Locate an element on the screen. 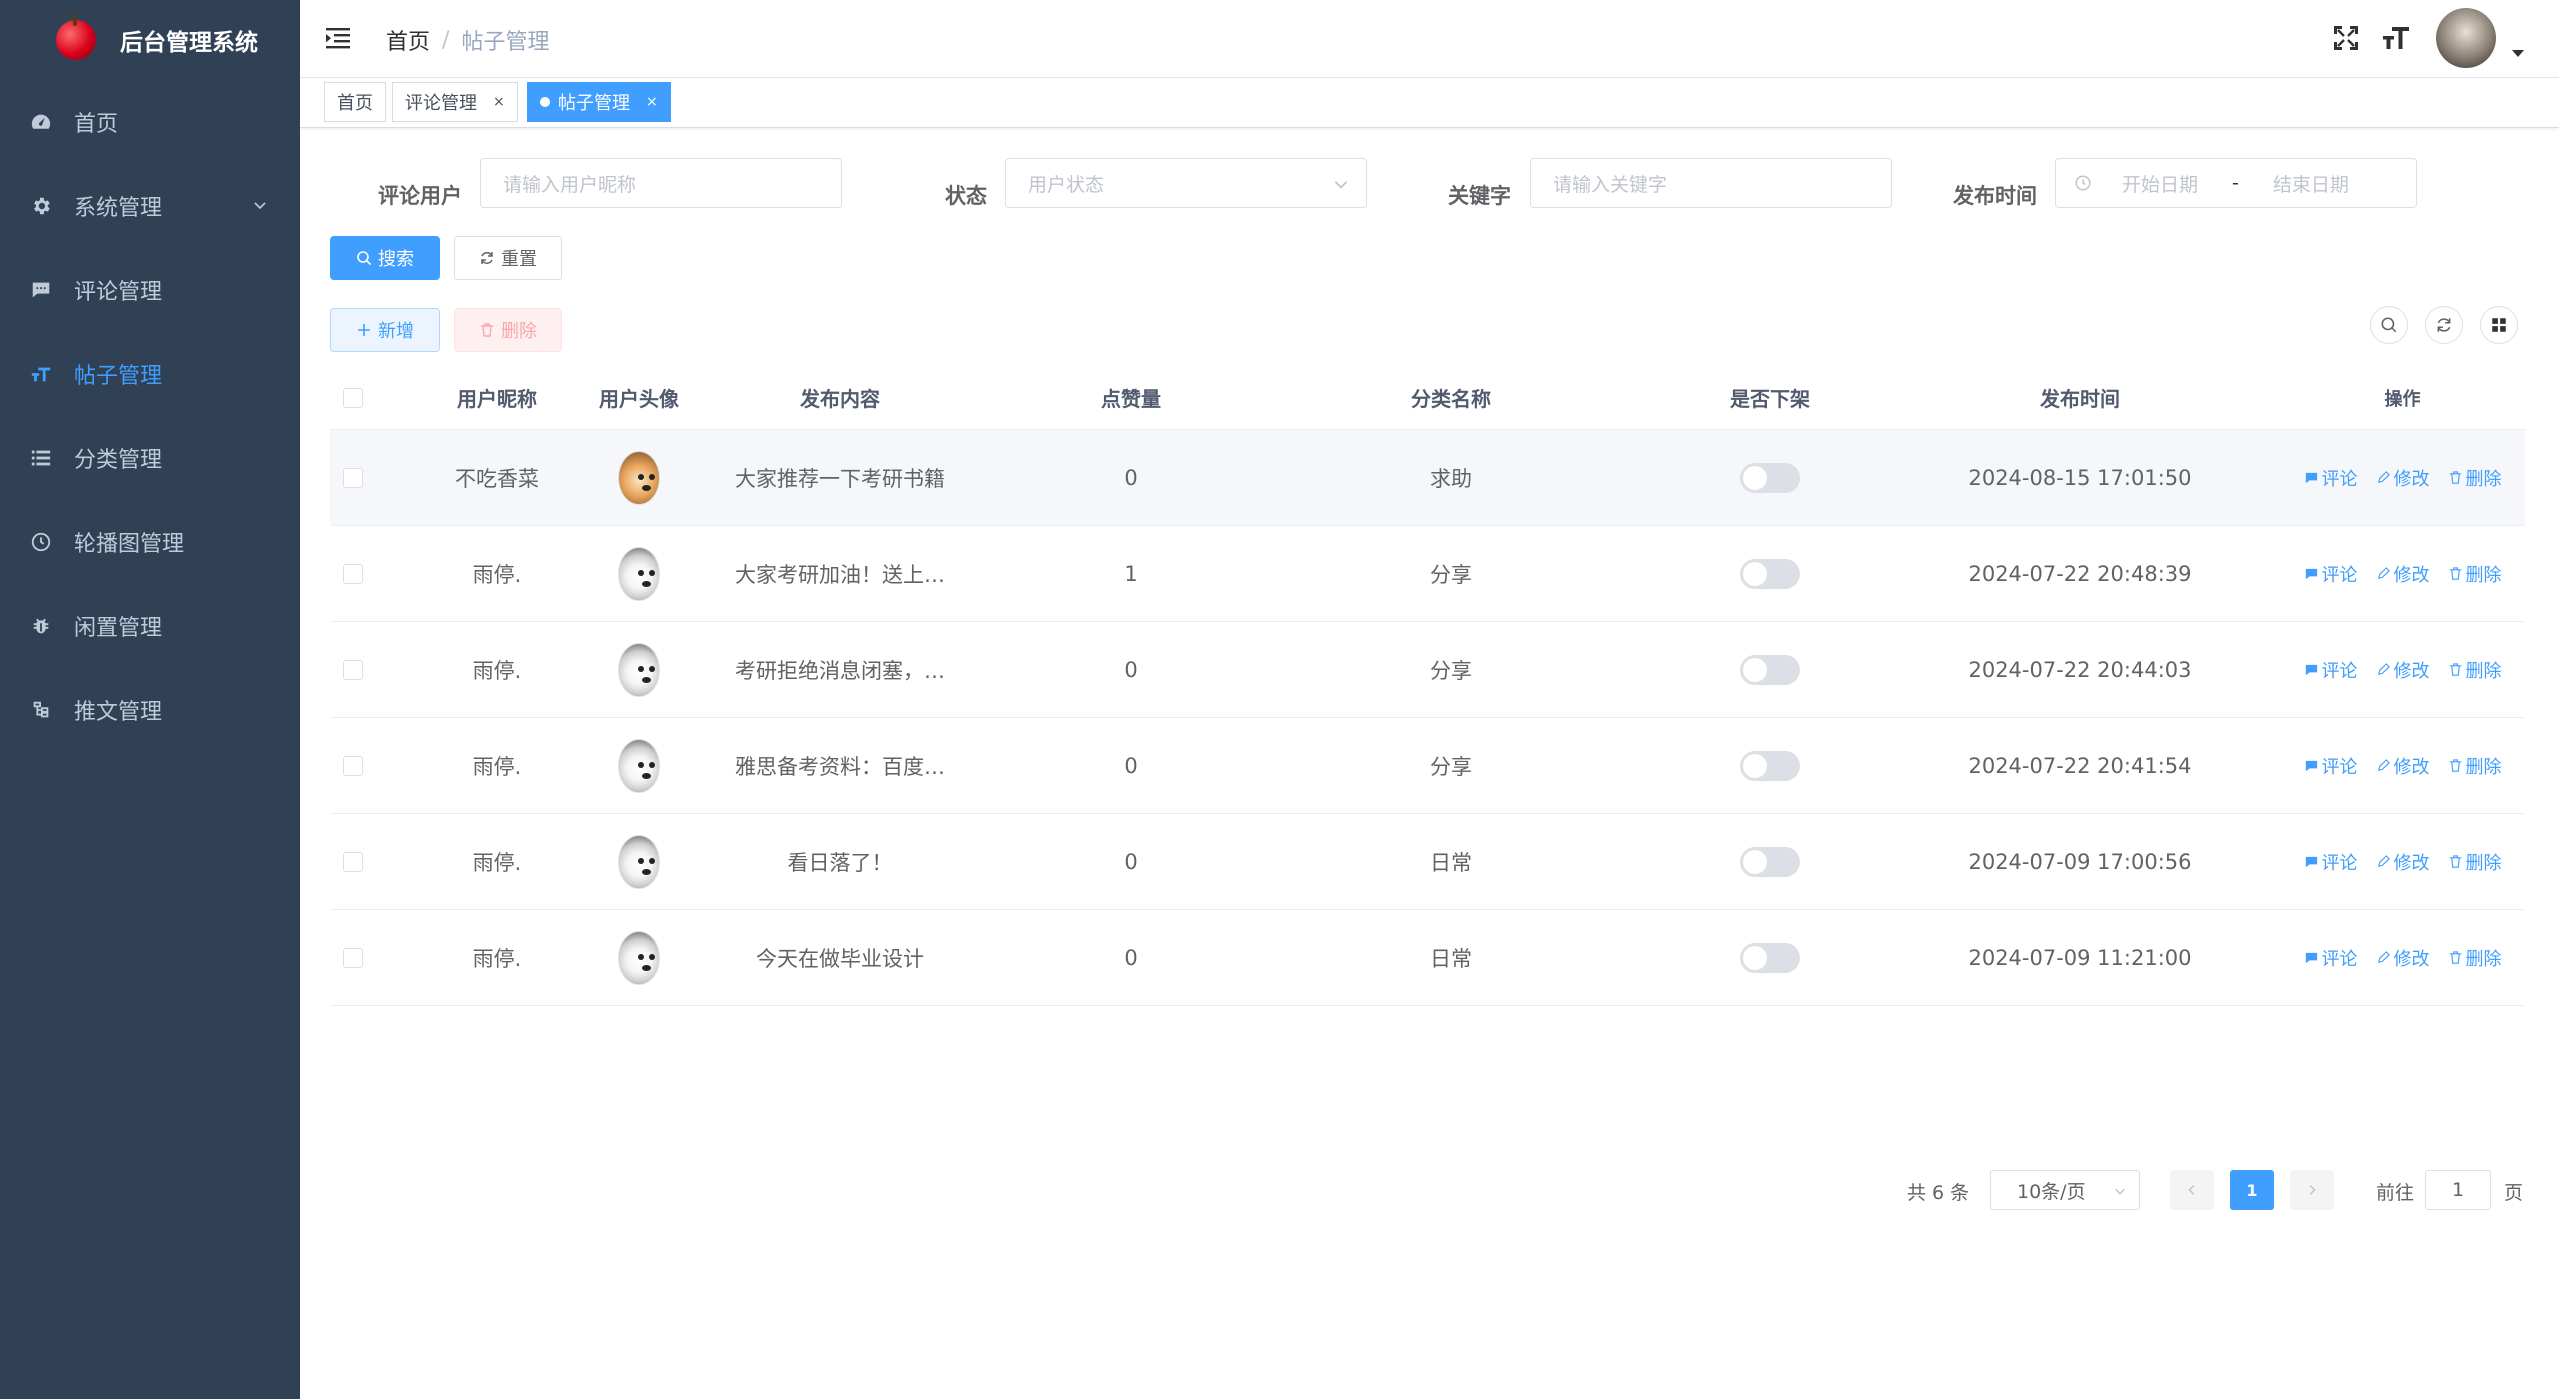 Image resolution: width=2559 pixels, height=1399 pixels. tag-home: 首页 is located at coordinates (355, 102).